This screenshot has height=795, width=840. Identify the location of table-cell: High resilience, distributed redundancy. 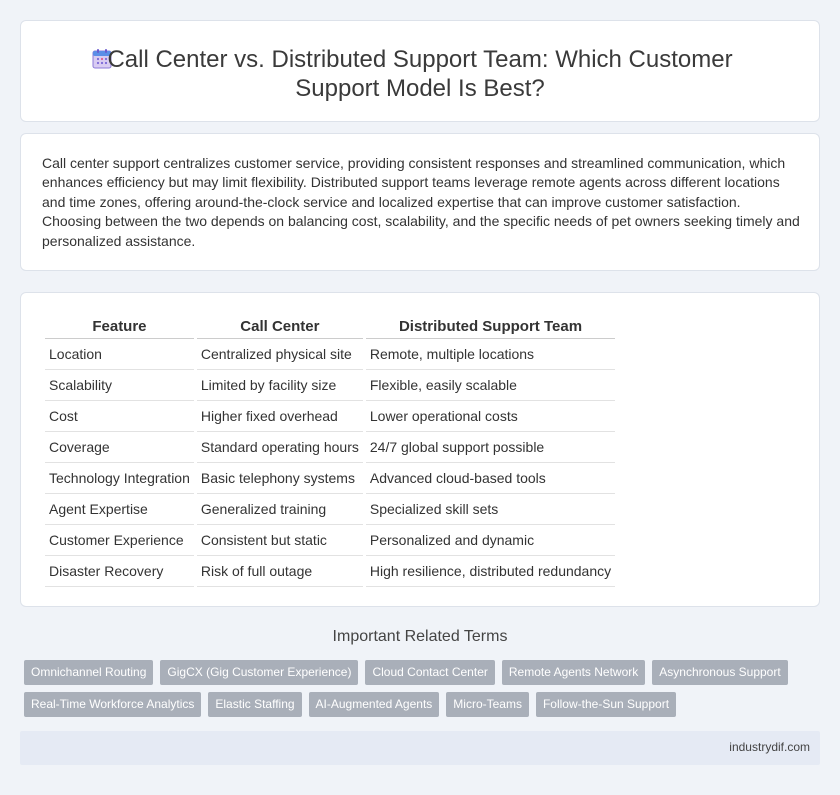
(490, 571).